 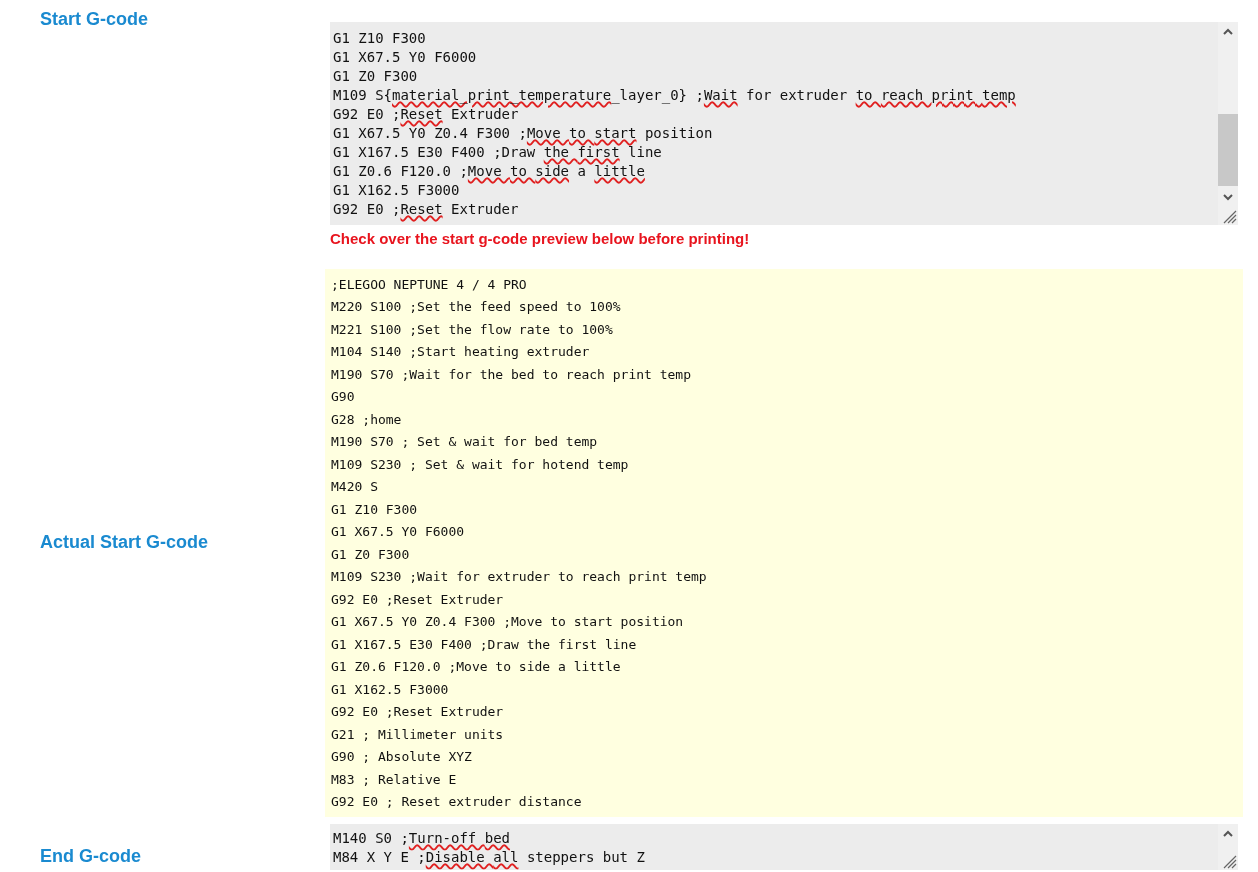 What do you see at coordinates (421, 838) in the screenshot?
I see `code-line: M140 S0 ;Turn-off bed` at bounding box center [421, 838].